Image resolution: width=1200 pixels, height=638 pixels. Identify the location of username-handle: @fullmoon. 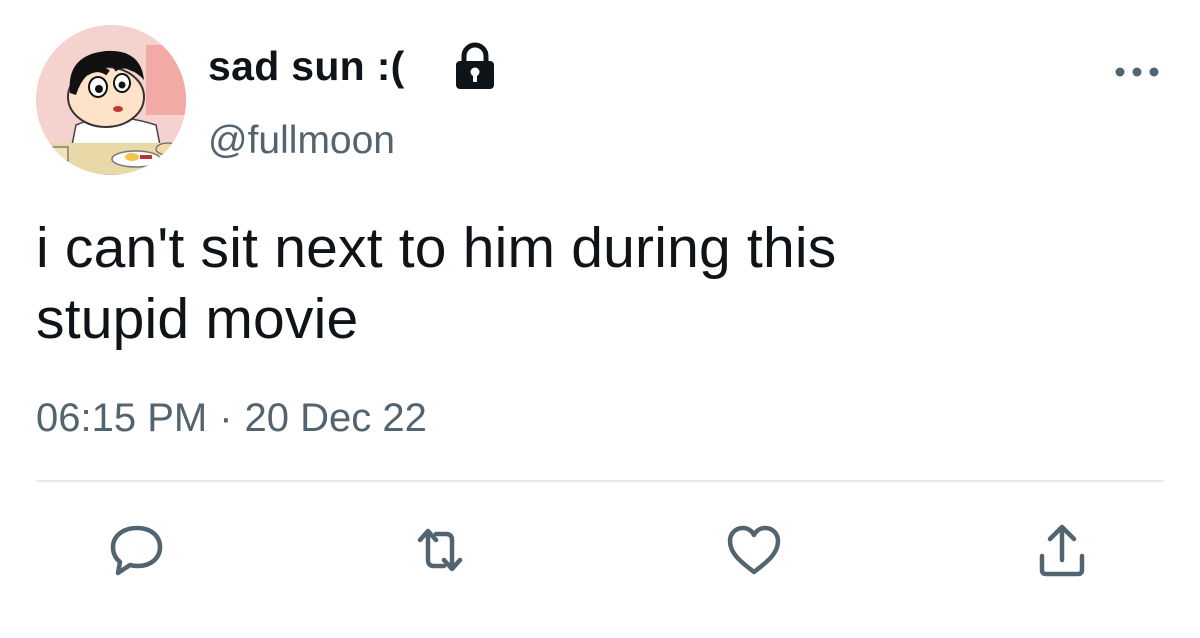
(301, 141).